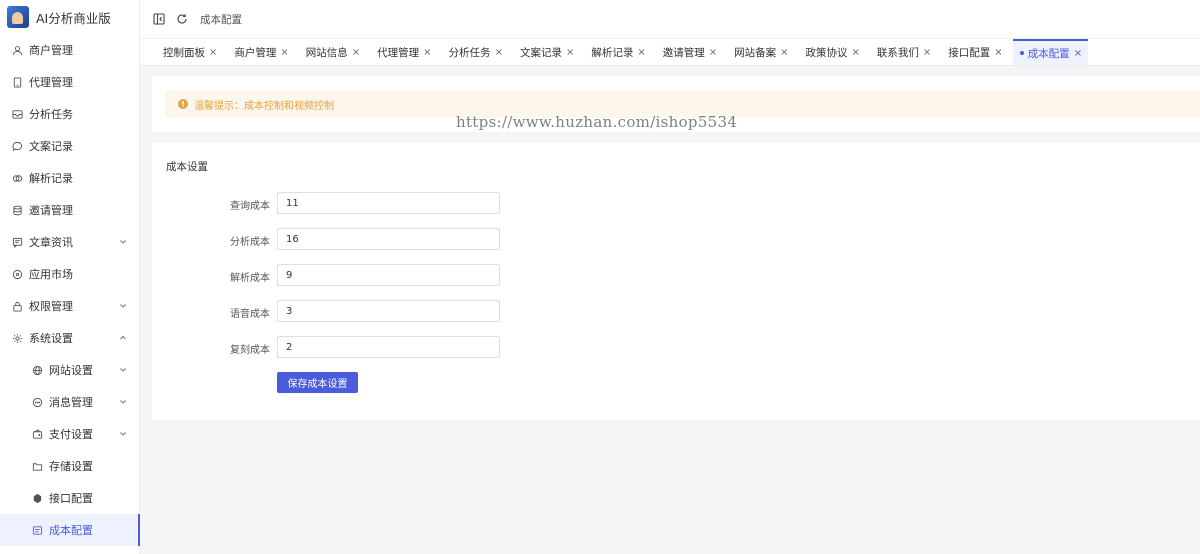 Image resolution: width=1200 pixels, height=554 pixels. I want to click on form-row: 语音成本, so click(332, 311).